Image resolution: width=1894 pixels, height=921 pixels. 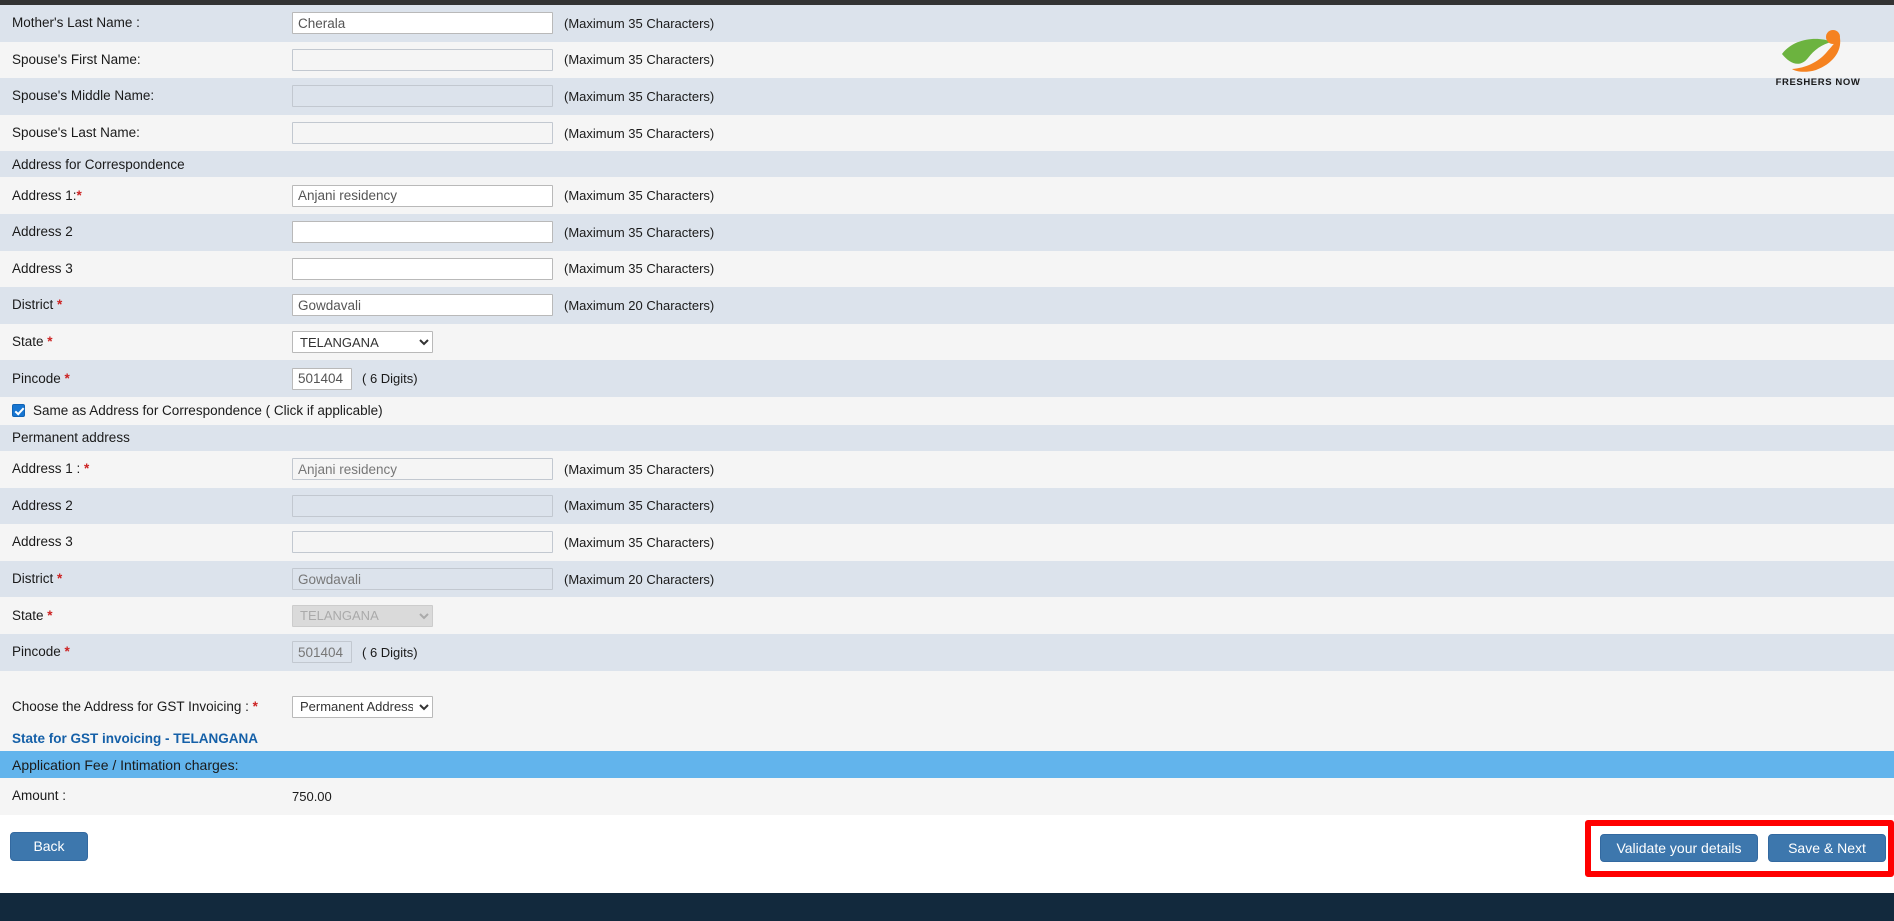 I want to click on hint-corr-district: (Maximum 20 Characters), so click(x=639, y=305).